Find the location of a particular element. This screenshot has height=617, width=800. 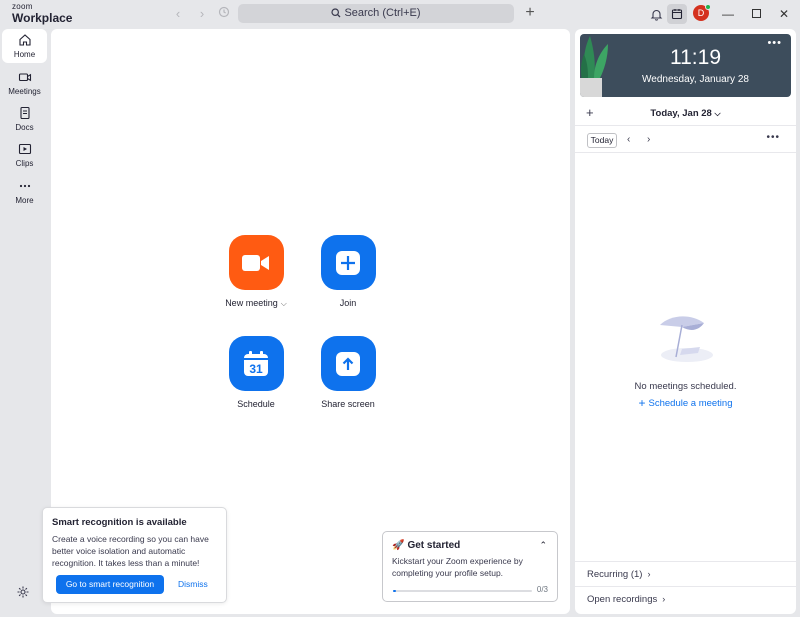

settings-gear-icon is located at coordinates (23, 592).